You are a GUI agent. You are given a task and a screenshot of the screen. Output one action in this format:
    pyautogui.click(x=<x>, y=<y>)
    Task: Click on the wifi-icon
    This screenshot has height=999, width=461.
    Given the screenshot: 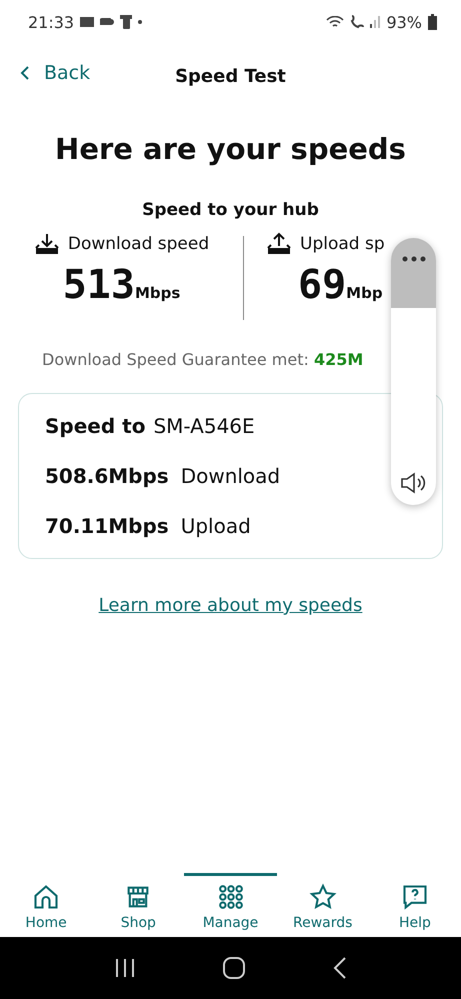 What is the action you would take?
    pyautogui.click(x=335, y=22)
    